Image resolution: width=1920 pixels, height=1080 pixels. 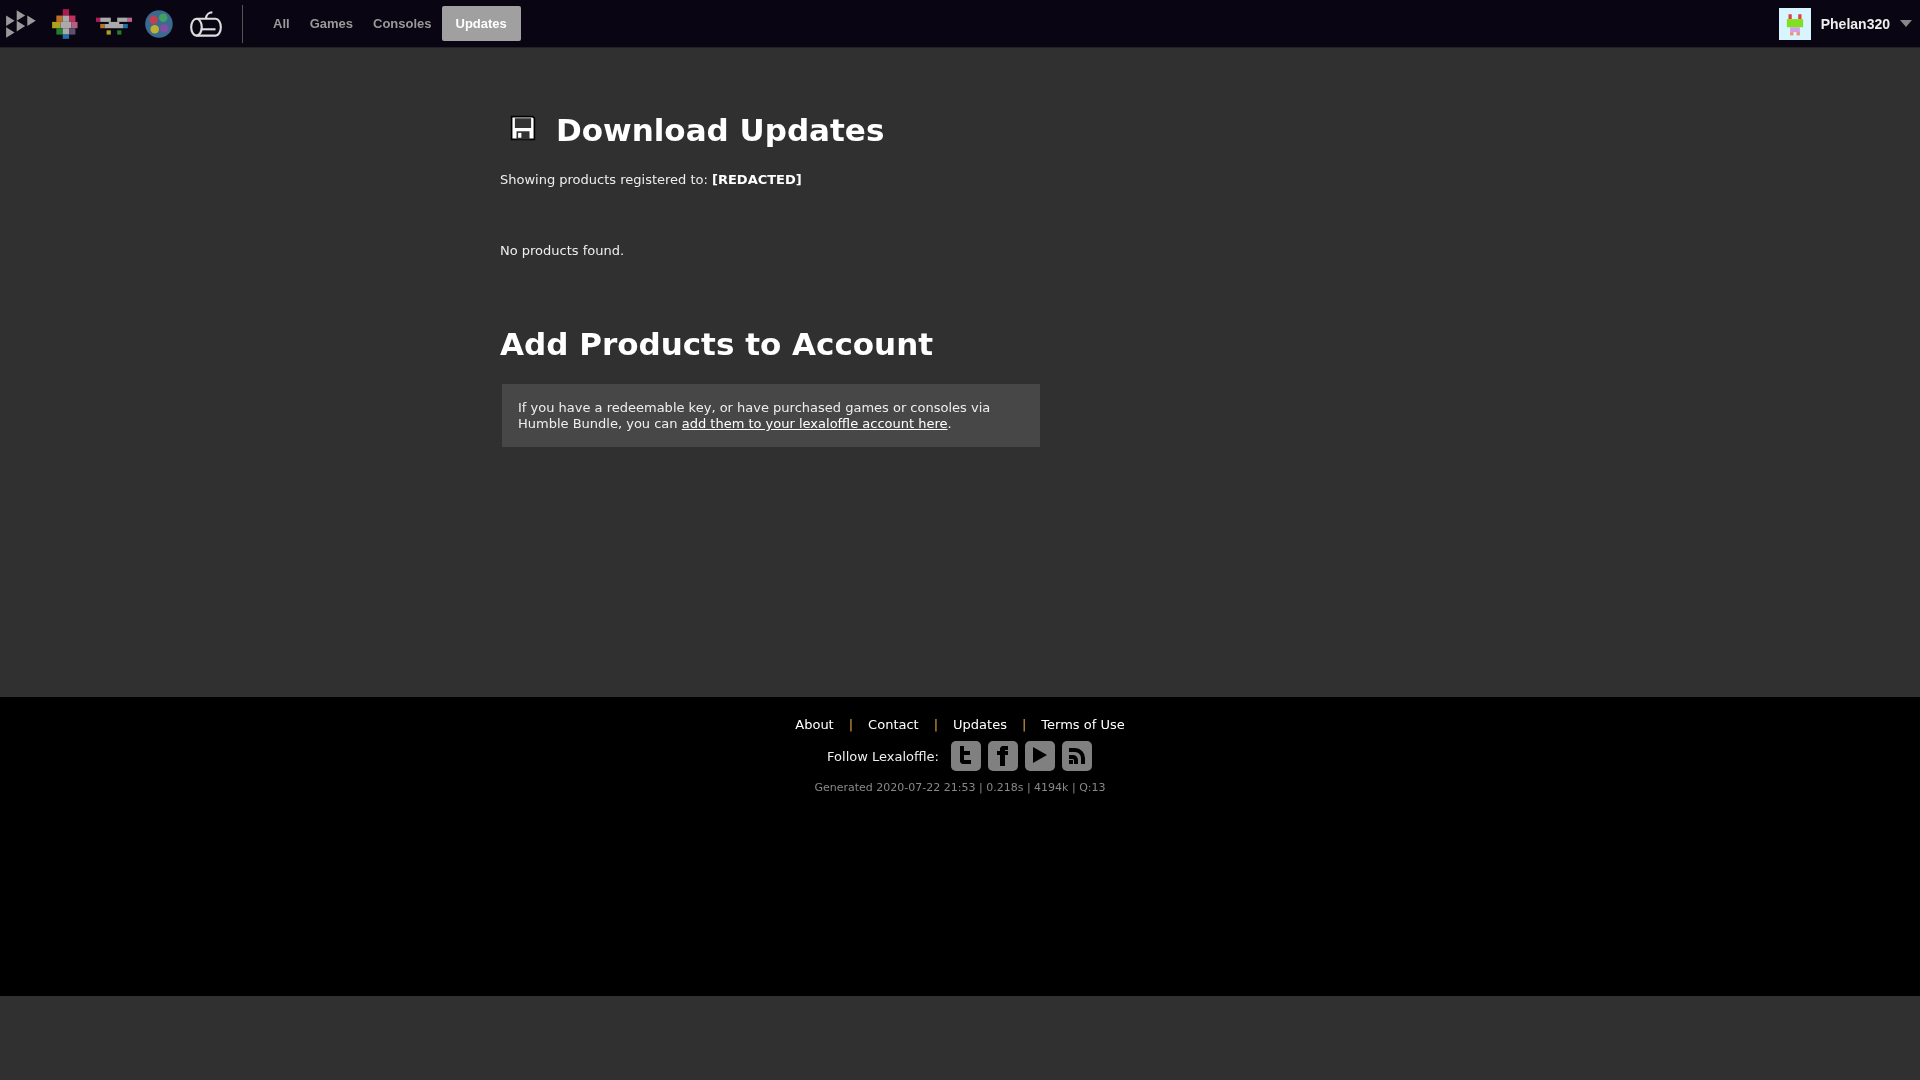 I want to click on nav-tab: Consoles, so click(x=402, y=23).